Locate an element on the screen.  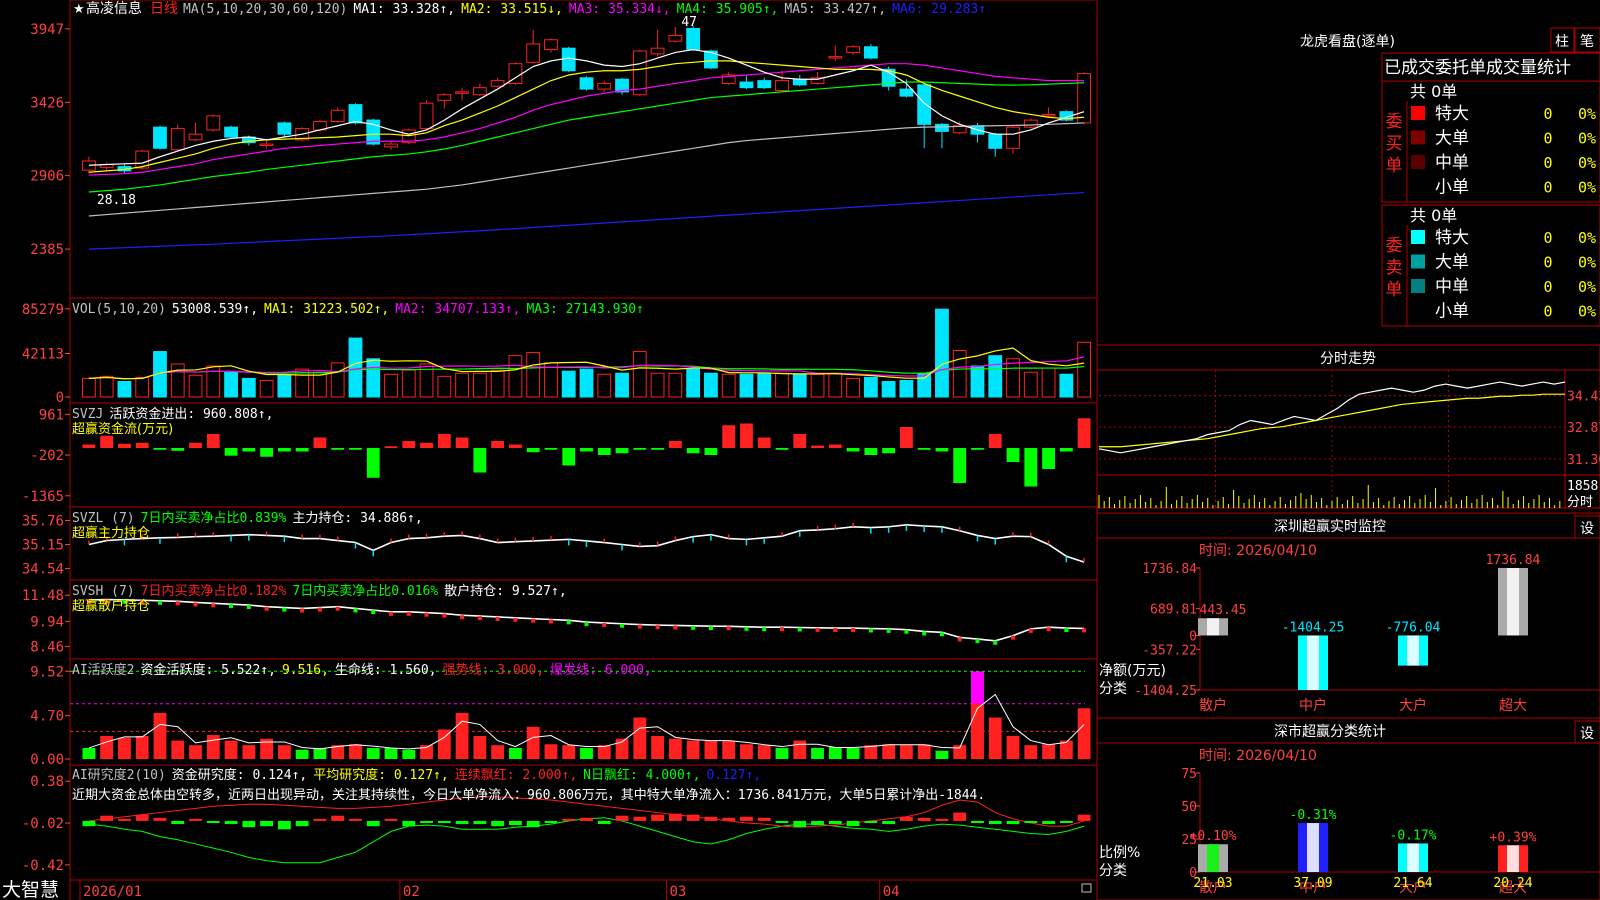
date-label-2: 03 is located at coordinates (677, 892).